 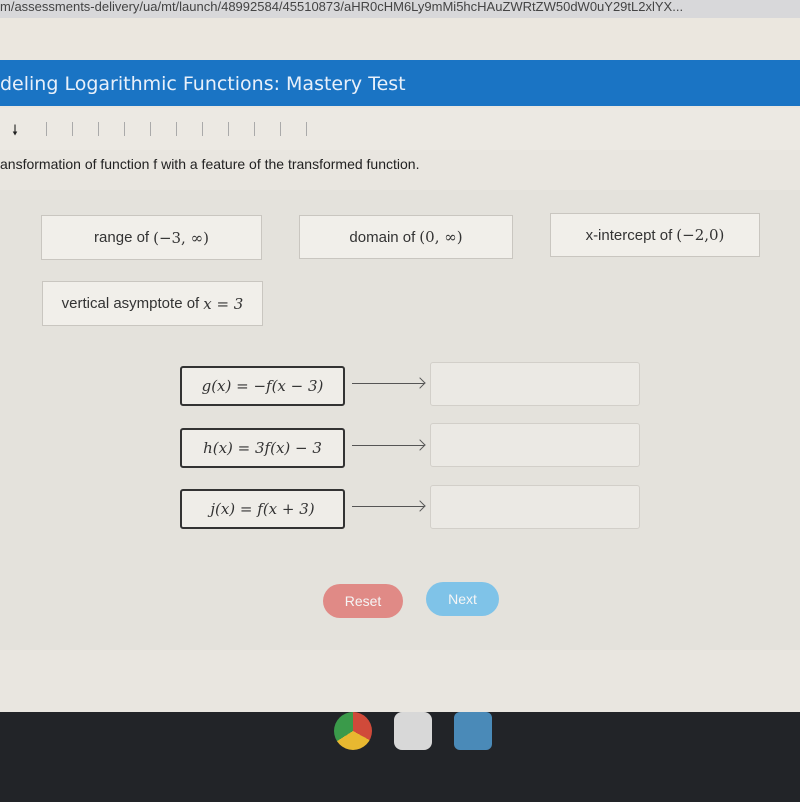 I want to click on feature-label: x-intercept of, so click(x=629, y=235).